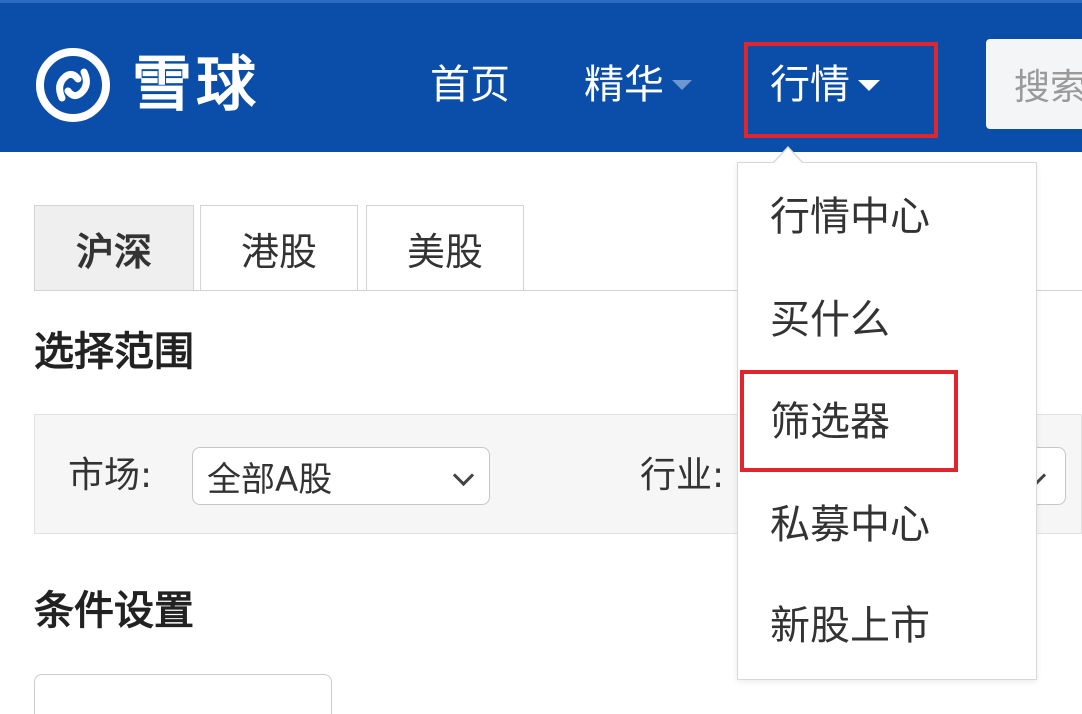 The width and height of the screenshot is (1082, 714). Describe the element at coordinates (463, 475) in the screenshot. I see `chevron-down-icon` at that location.